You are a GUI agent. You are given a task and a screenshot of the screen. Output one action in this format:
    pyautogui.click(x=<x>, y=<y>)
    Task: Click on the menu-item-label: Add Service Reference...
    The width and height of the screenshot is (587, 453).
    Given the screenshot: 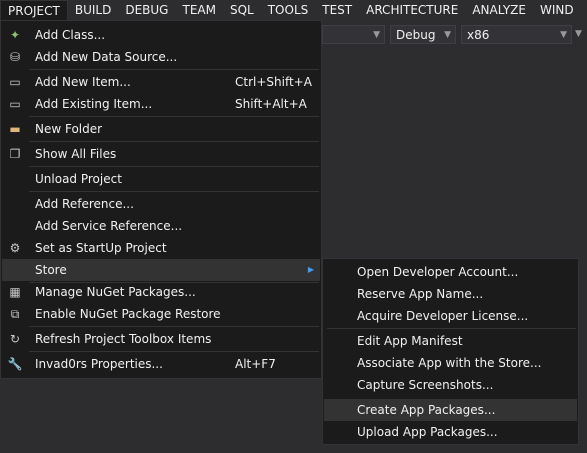 What is the action you would take?
    pyautogui.click(x=109, y=226)
    